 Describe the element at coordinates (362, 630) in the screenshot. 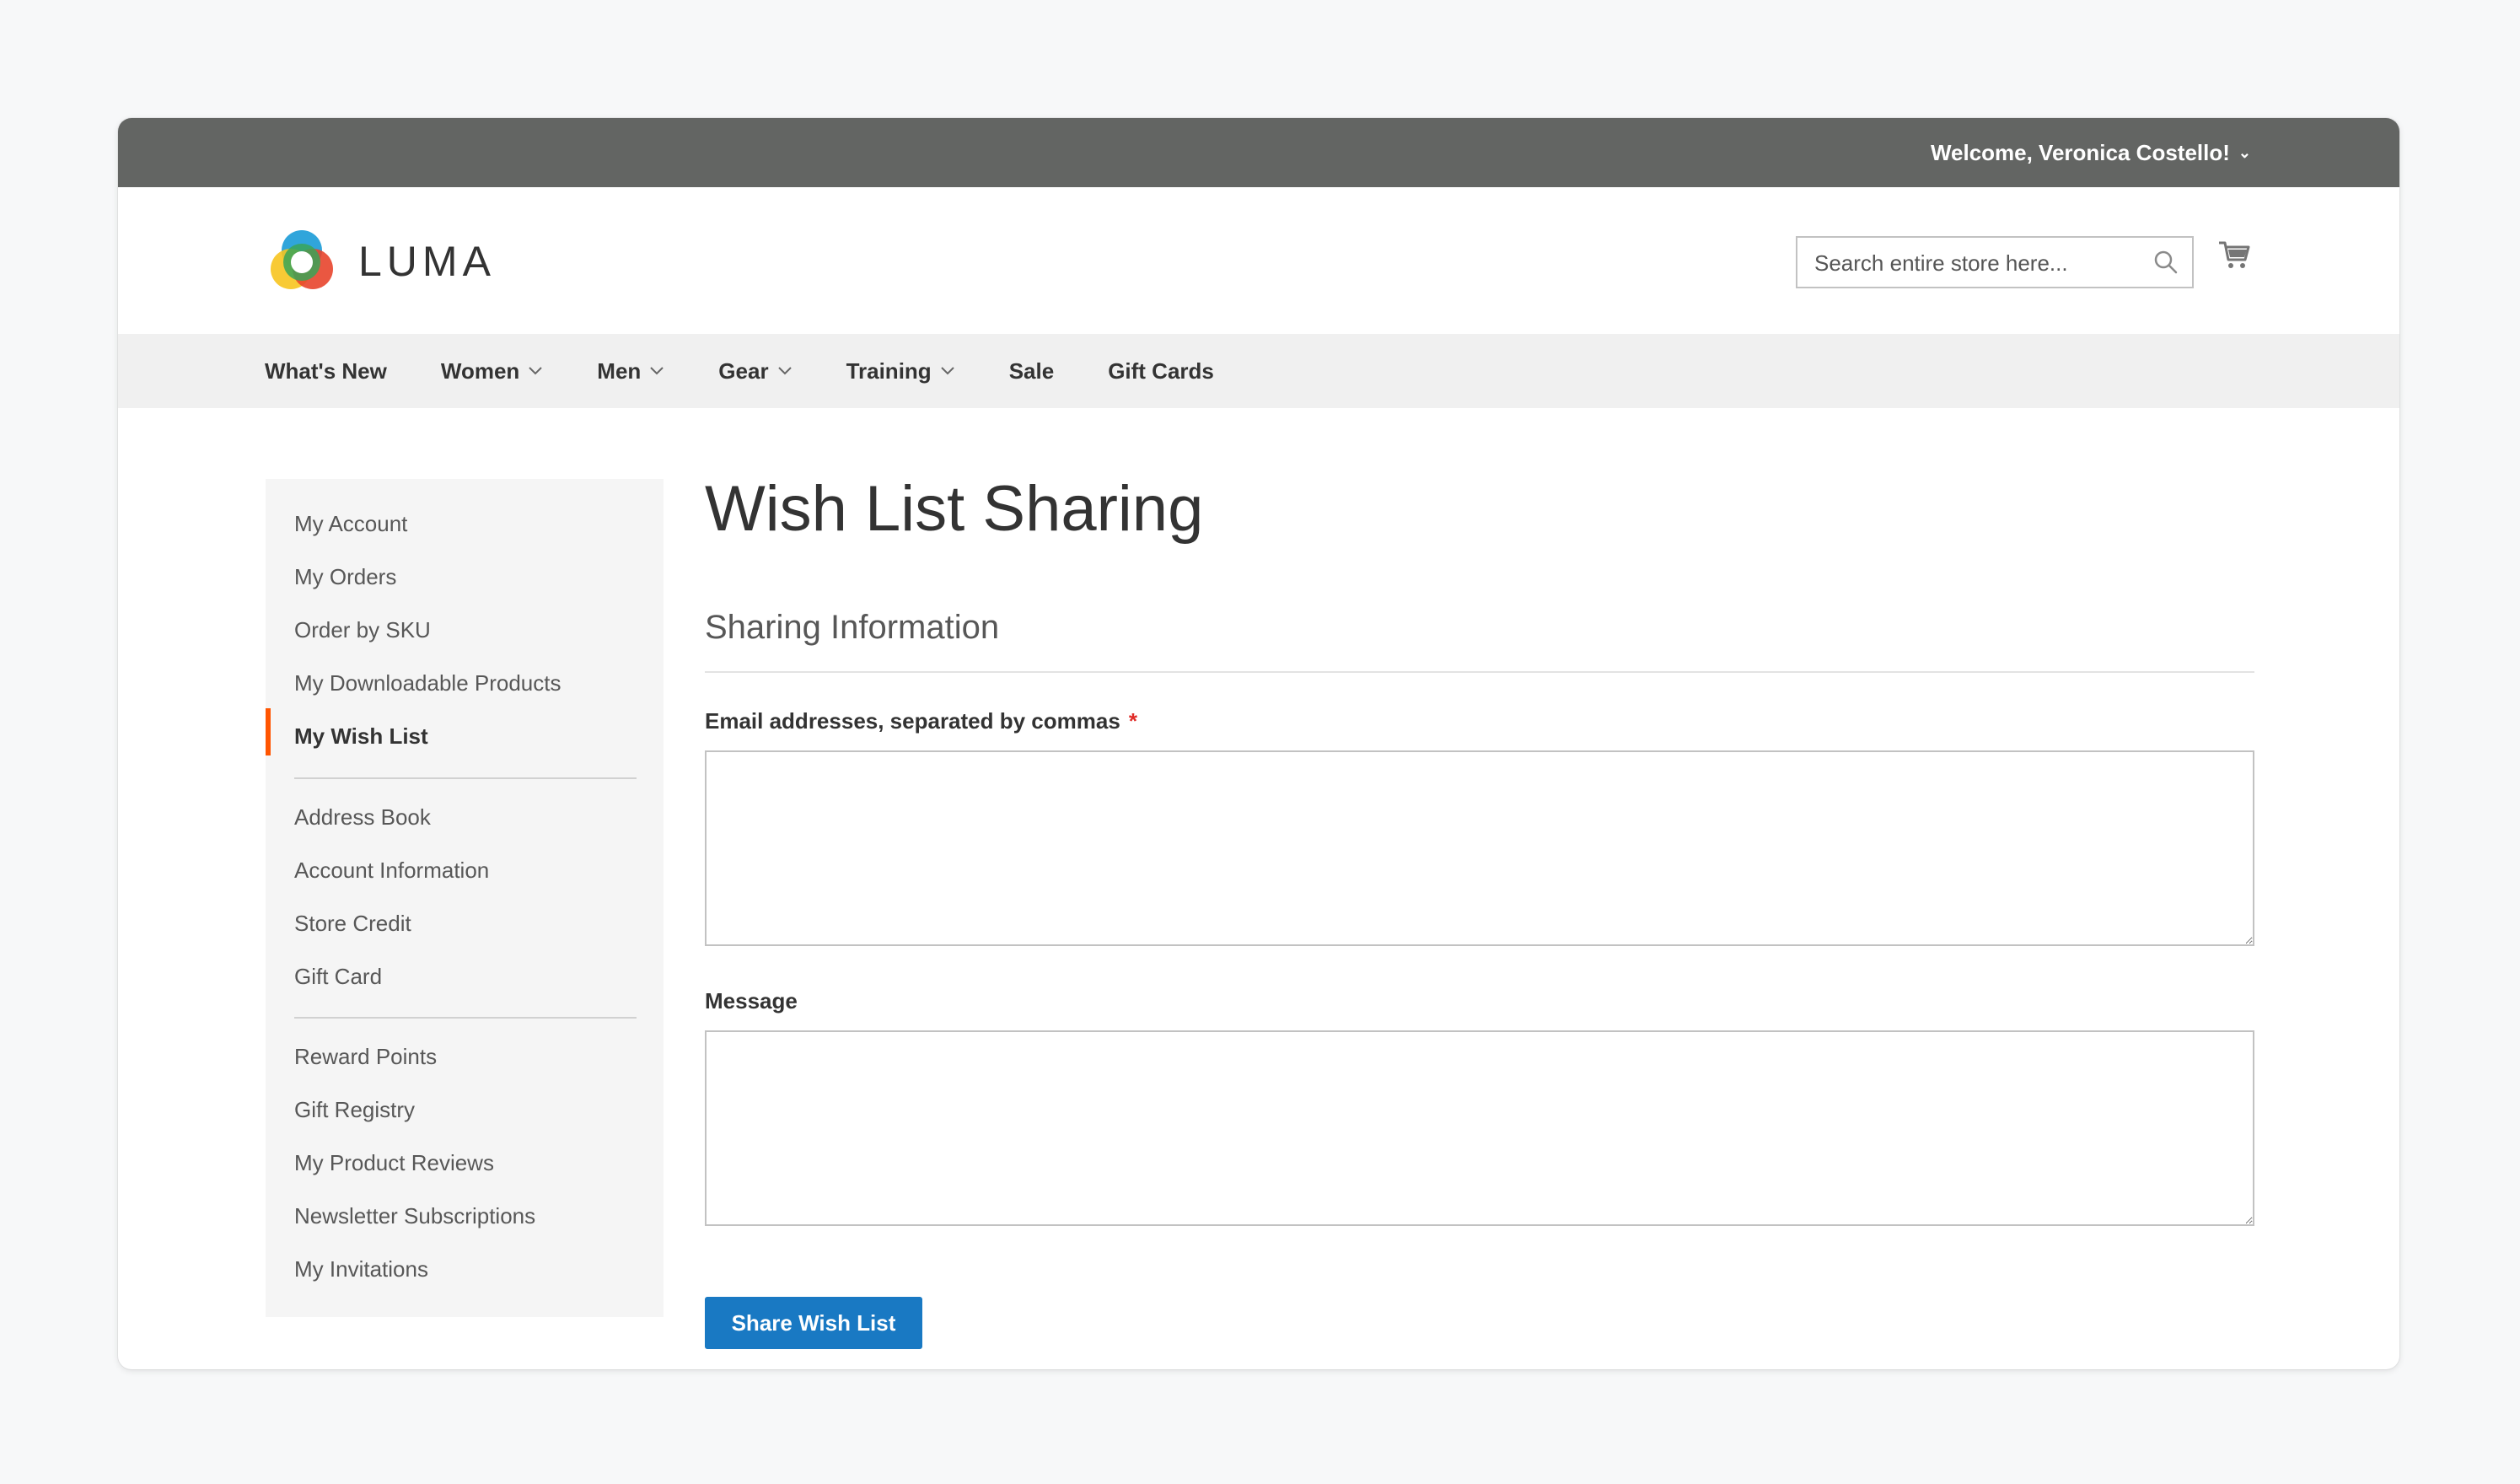

I see `sidebar-item-order-by-sku: Order by SKU` at that location.